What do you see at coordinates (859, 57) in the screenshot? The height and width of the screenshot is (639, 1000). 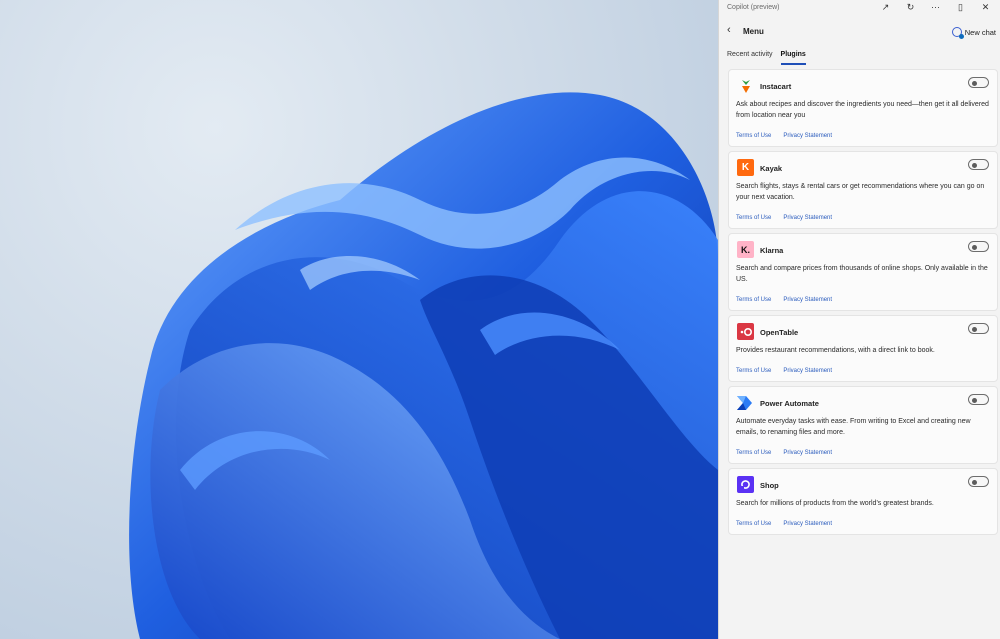 I see `tab-bar: Recent activity Plugins` at bounding box center [859, 57].